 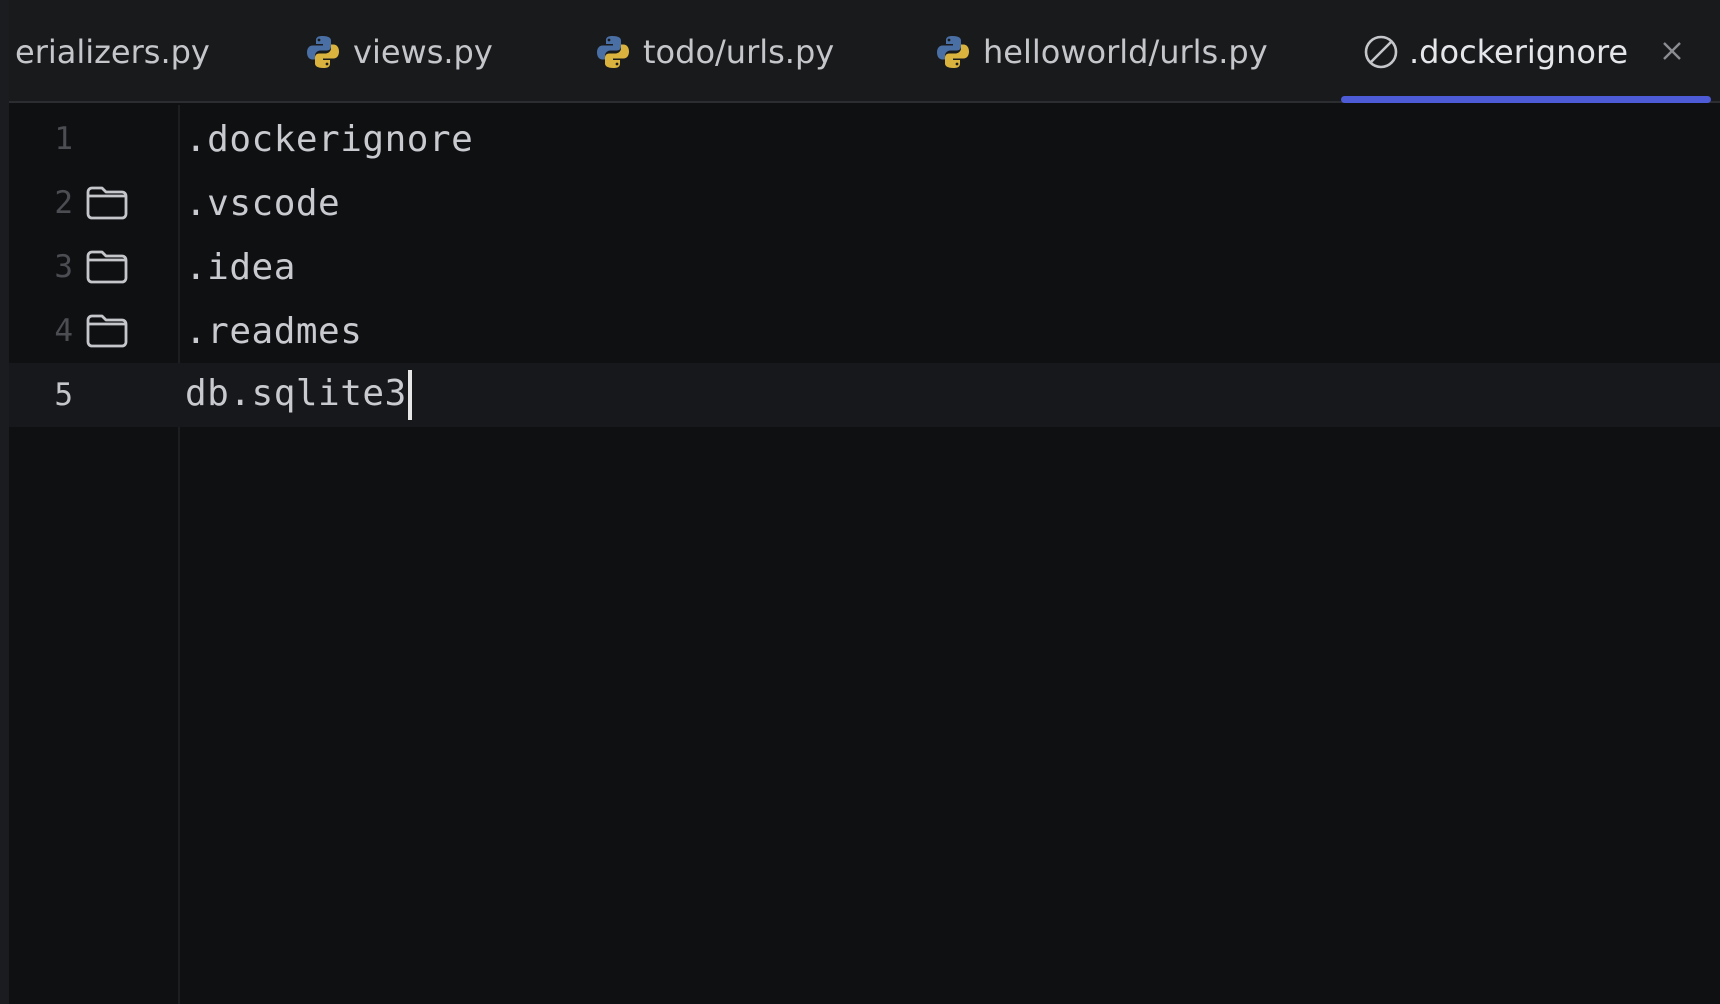 What do you see at coordinates (1125, 51) in the screenshot?
I see `tab-label: helloworld/urls.py` at bounding box center [1125, 51].